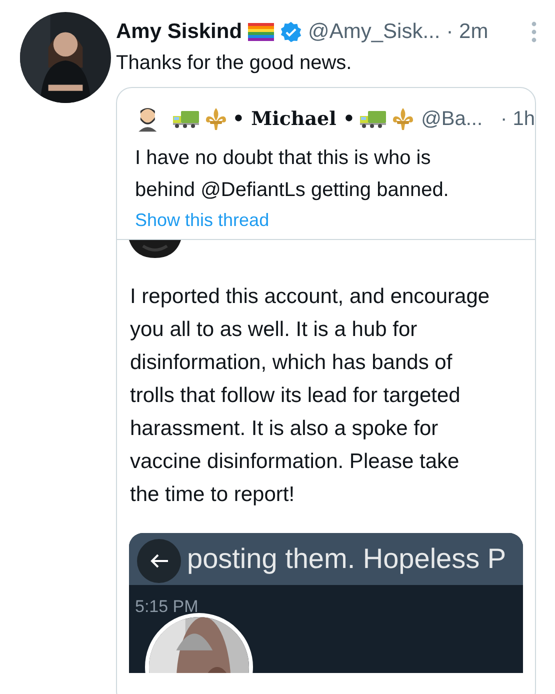  What do you see at coordinates (467, 32) in the screenshot?
I see `timestamp: · 2m` at bounding box center [467, 32].